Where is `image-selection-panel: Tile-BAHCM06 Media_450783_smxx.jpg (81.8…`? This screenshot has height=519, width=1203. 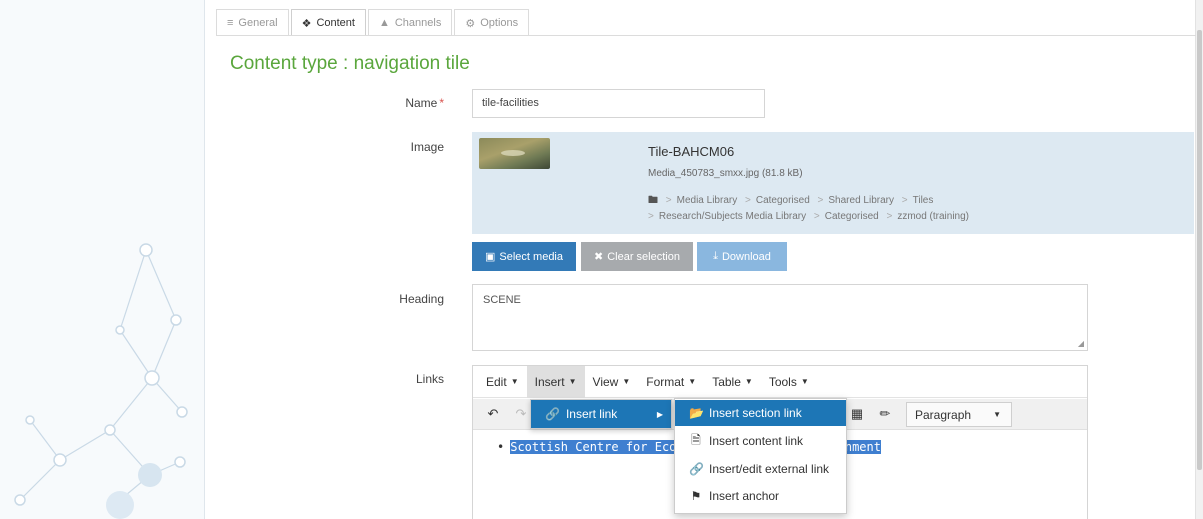
image-selection-panel: Tile-BAHCM06 Media_450783_smxx.jpg (81.8… is located at coordinates (833, 183).